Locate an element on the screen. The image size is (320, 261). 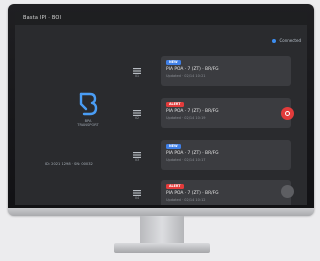
card-subtitle: Updated · 02/14 10:19 is located at coordinates (186, 118).